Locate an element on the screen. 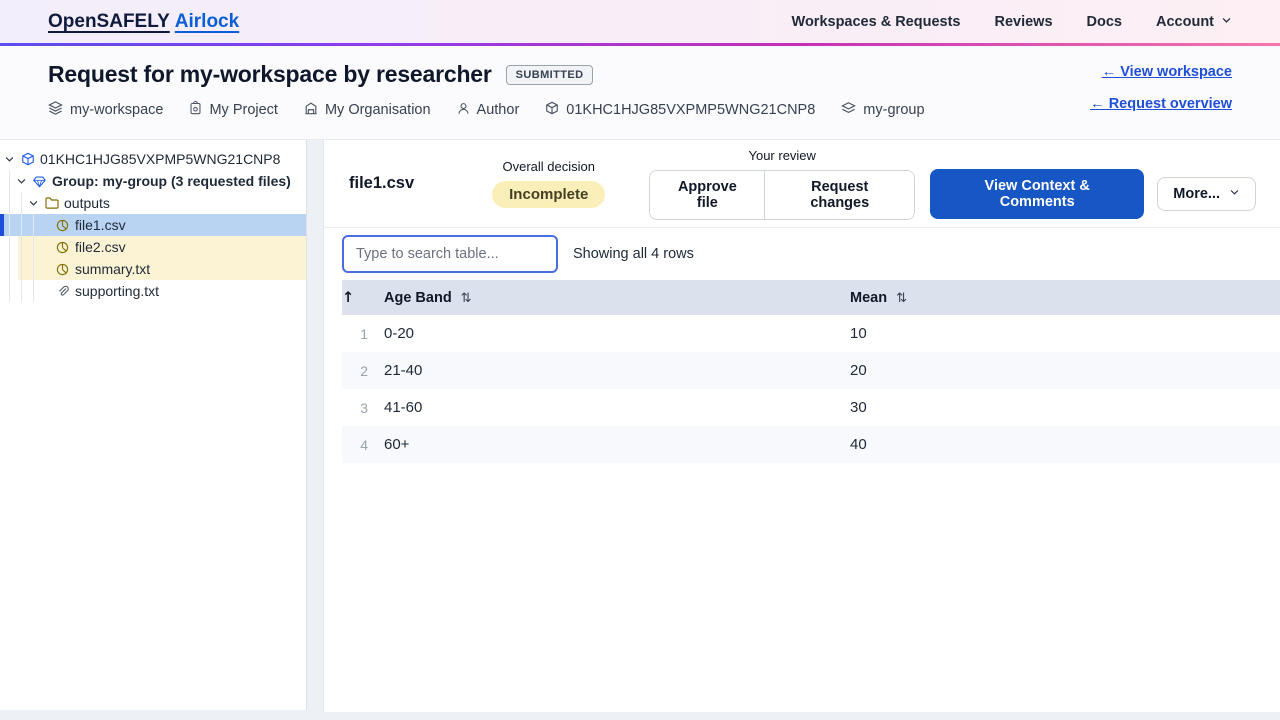 The height and width of the screenshot is (720, 1280). page-title: Request for my-workspace by researcher is located at coordinates (270, 74).